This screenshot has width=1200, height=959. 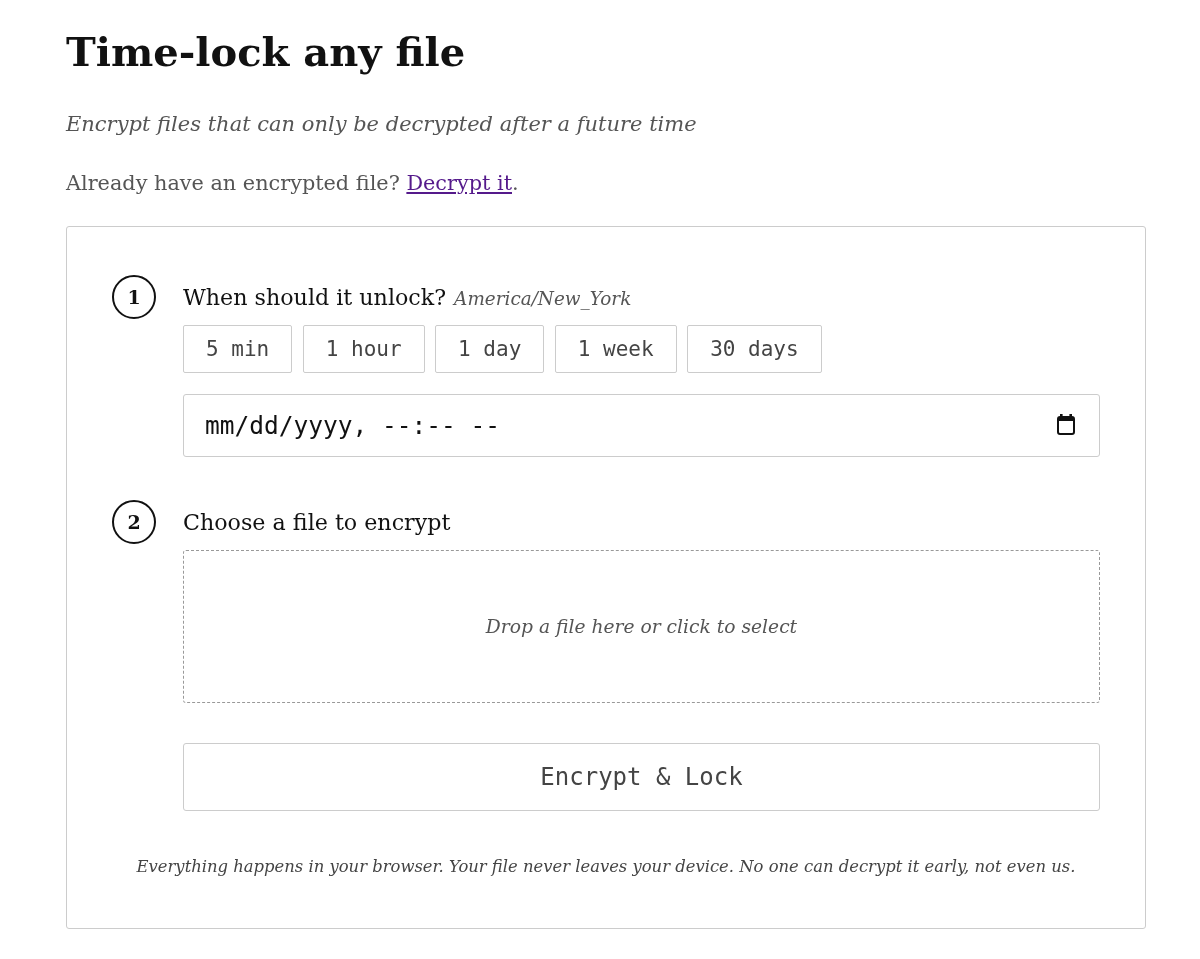 I want to click on preset-button: 1 hour, so click(x=363, y=349).